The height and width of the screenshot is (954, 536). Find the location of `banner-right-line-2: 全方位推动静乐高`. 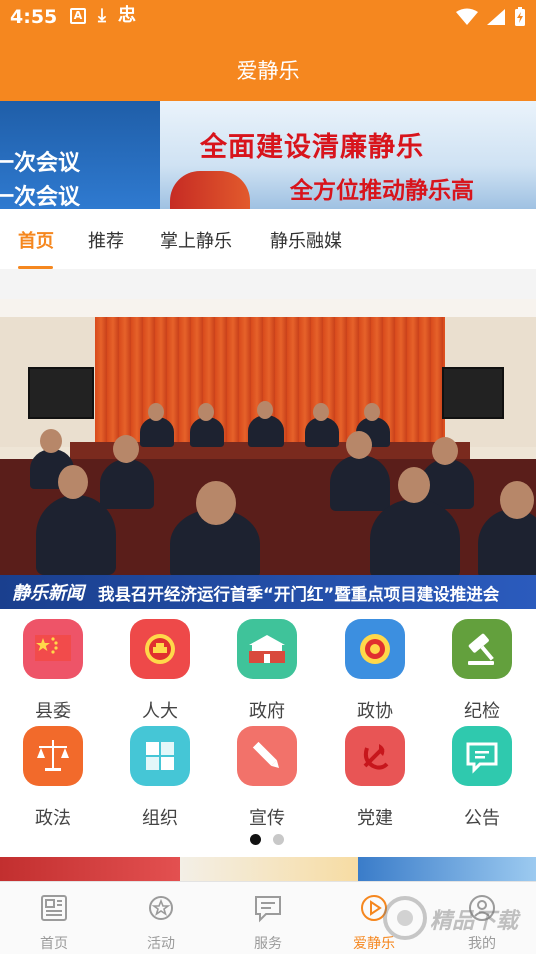

banner-right-line-2: 全方位推动静乐高 is located at coordinates (382, 191).